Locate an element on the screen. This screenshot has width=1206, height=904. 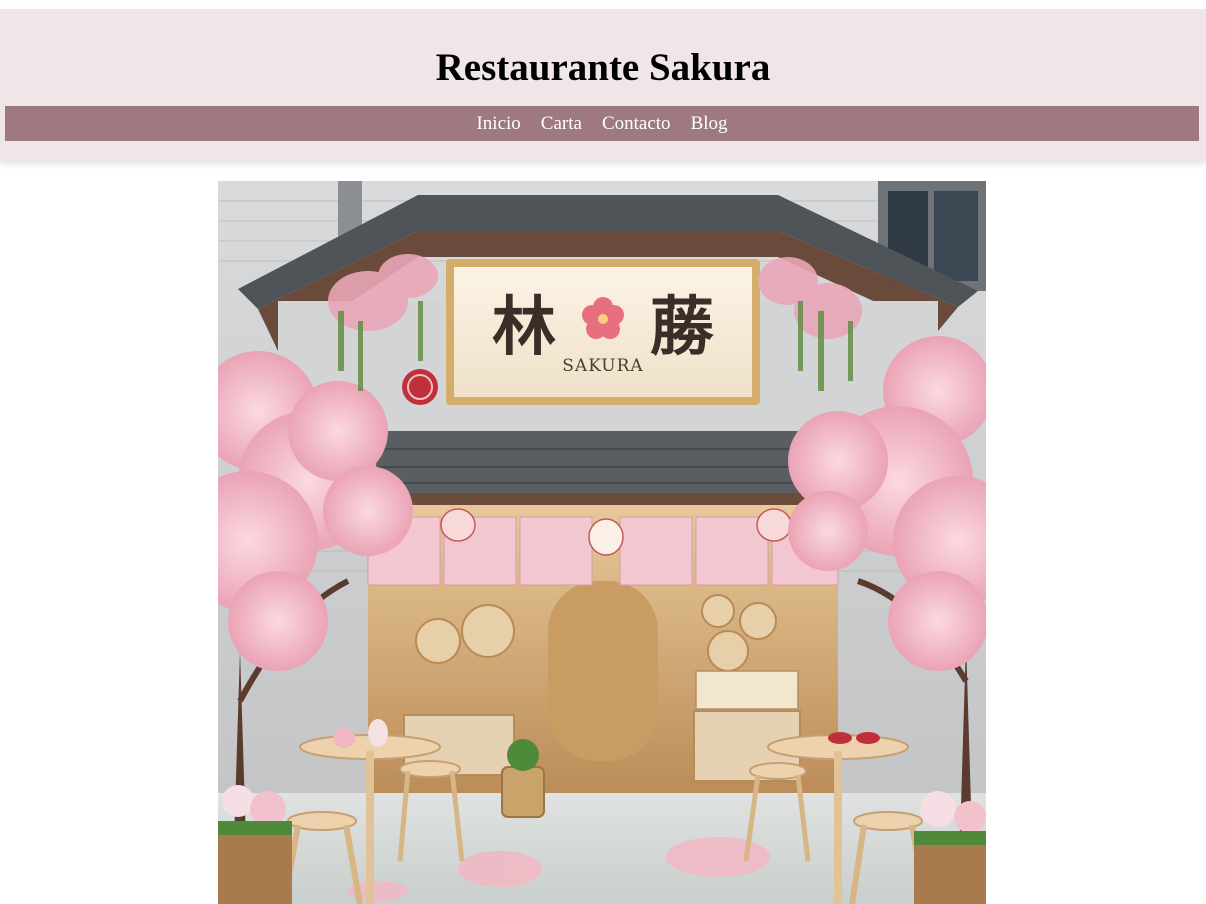
nav-link-inicio: Inicio is located at coordinates (498, 123).